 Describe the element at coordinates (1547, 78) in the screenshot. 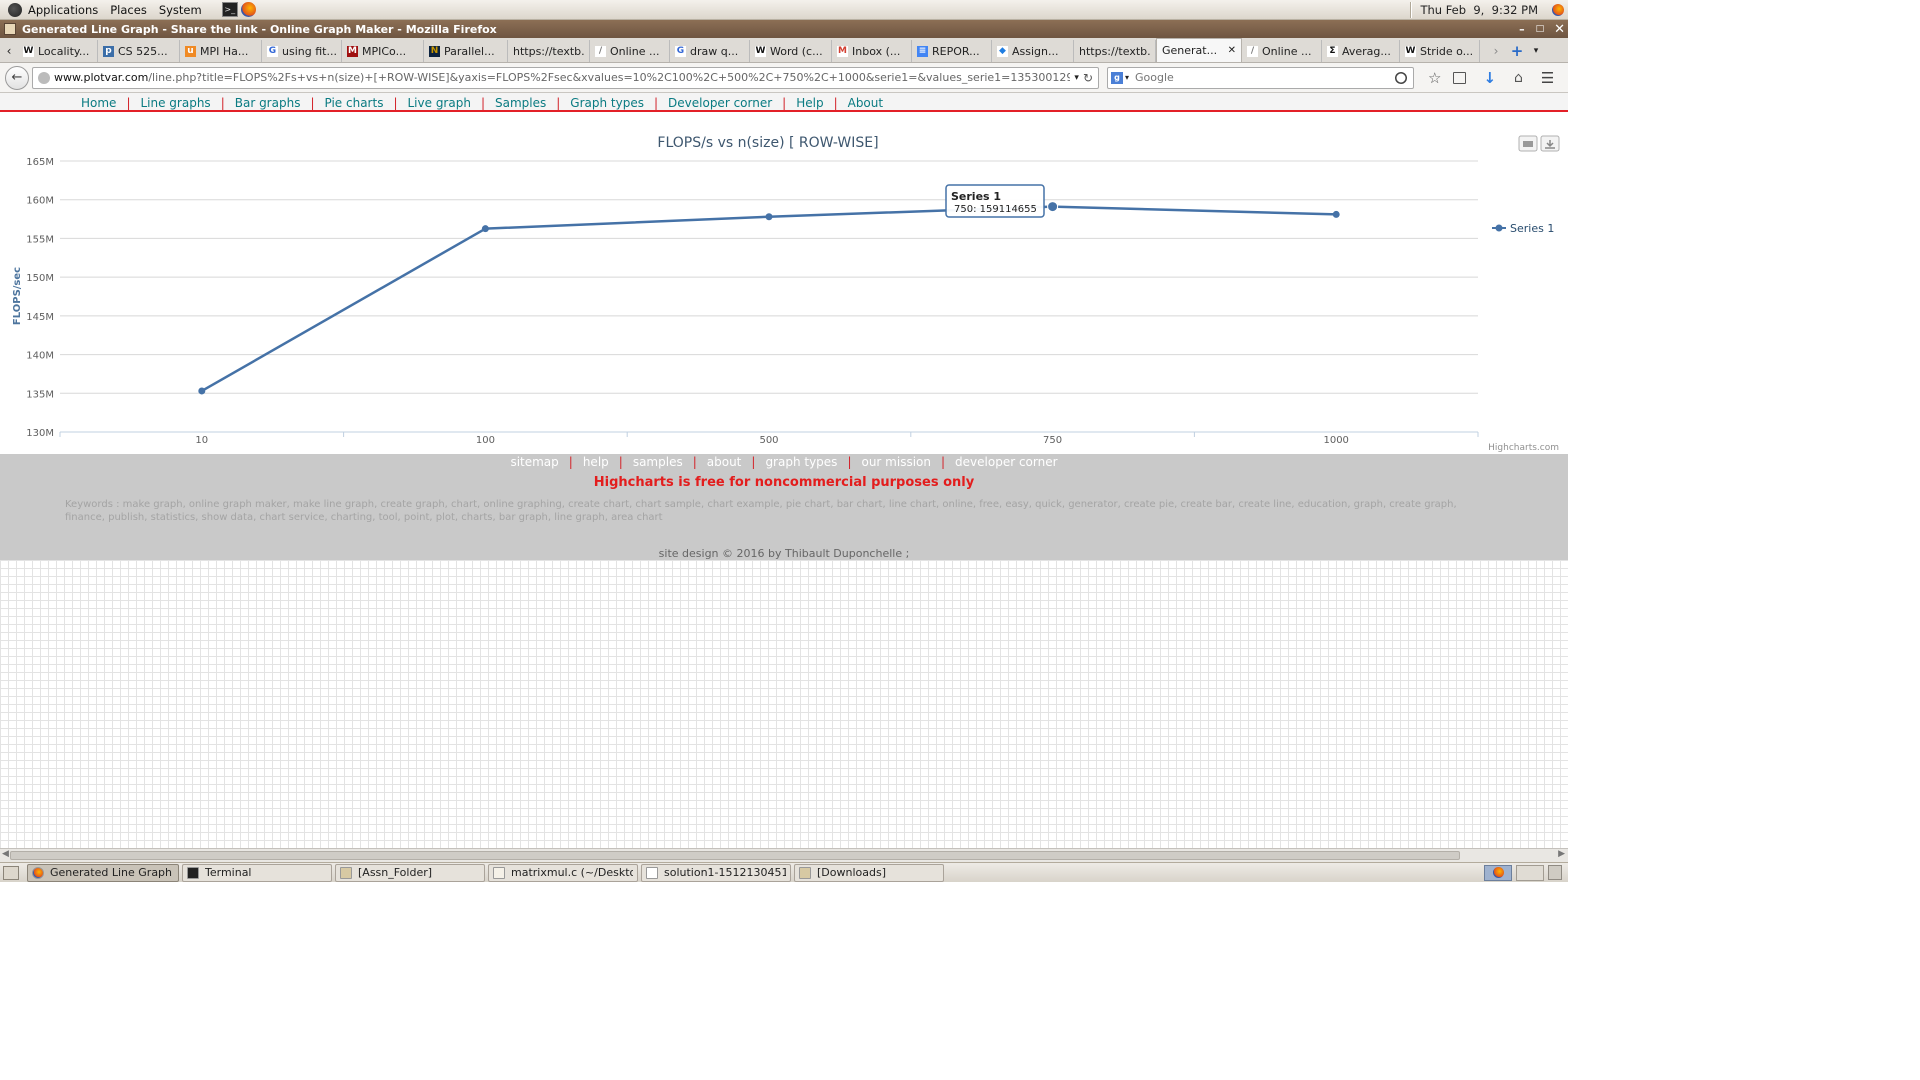

I see `hamburger-menu-icon: ☰` at that location.